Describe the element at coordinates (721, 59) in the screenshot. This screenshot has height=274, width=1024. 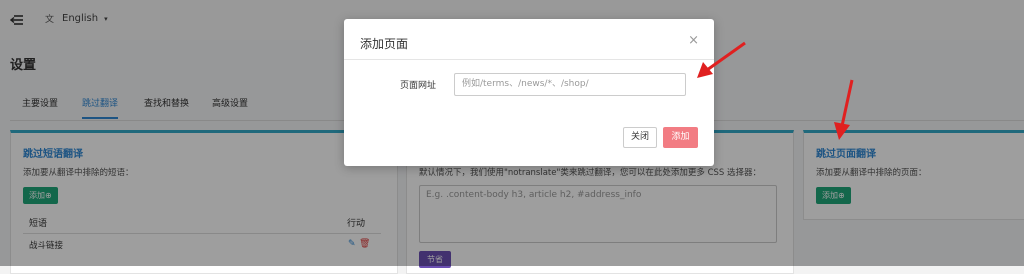
I see `arrow-to-url-input` at that location.